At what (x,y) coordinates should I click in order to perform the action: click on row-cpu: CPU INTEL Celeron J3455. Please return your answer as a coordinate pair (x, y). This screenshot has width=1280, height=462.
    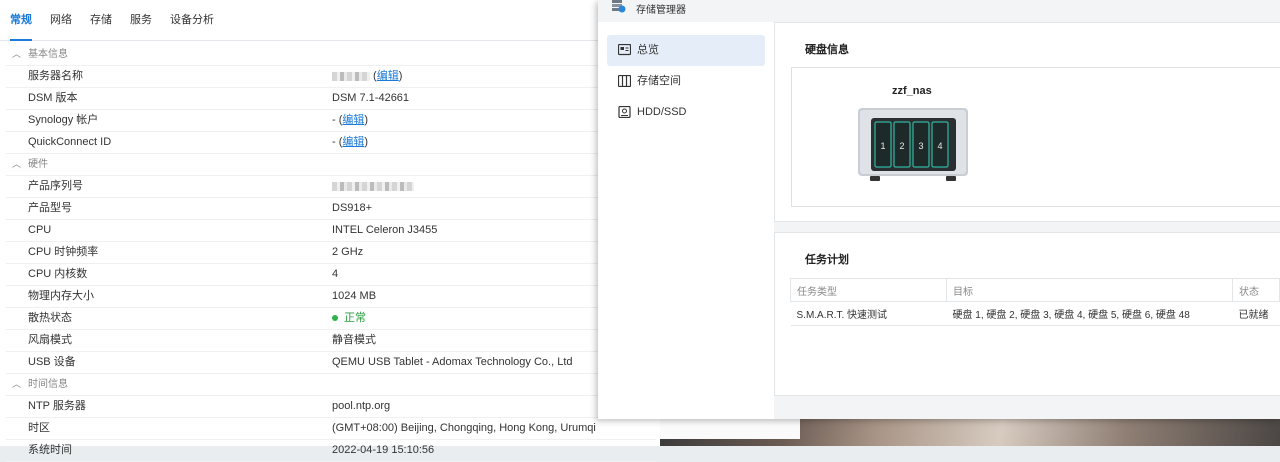
    Looking at the image, I should click on (331, 231).